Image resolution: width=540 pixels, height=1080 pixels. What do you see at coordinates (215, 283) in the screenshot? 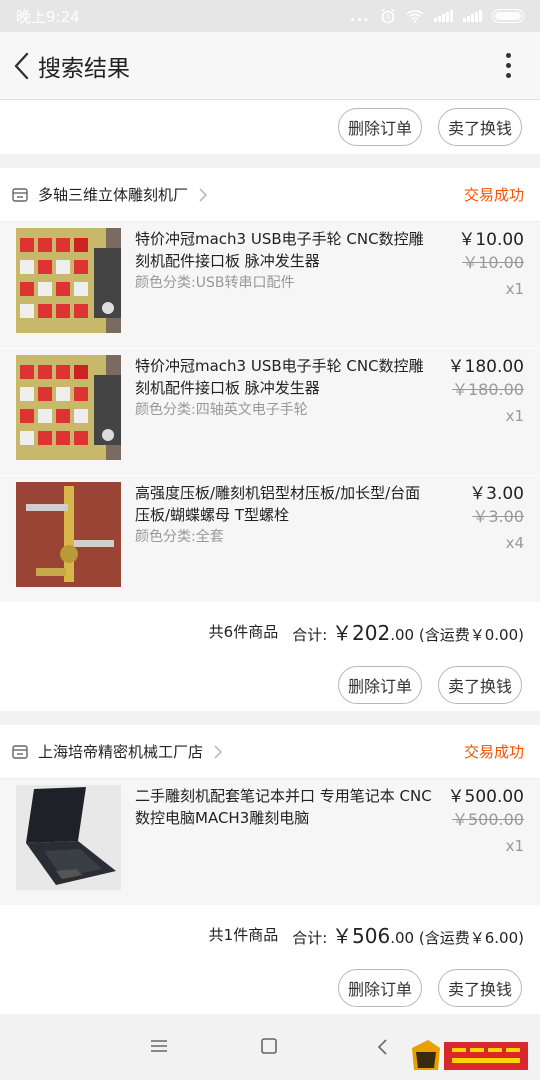
I see `item-variant: 颜色分类:USB转串口配件` at bounding box center [215, 283].